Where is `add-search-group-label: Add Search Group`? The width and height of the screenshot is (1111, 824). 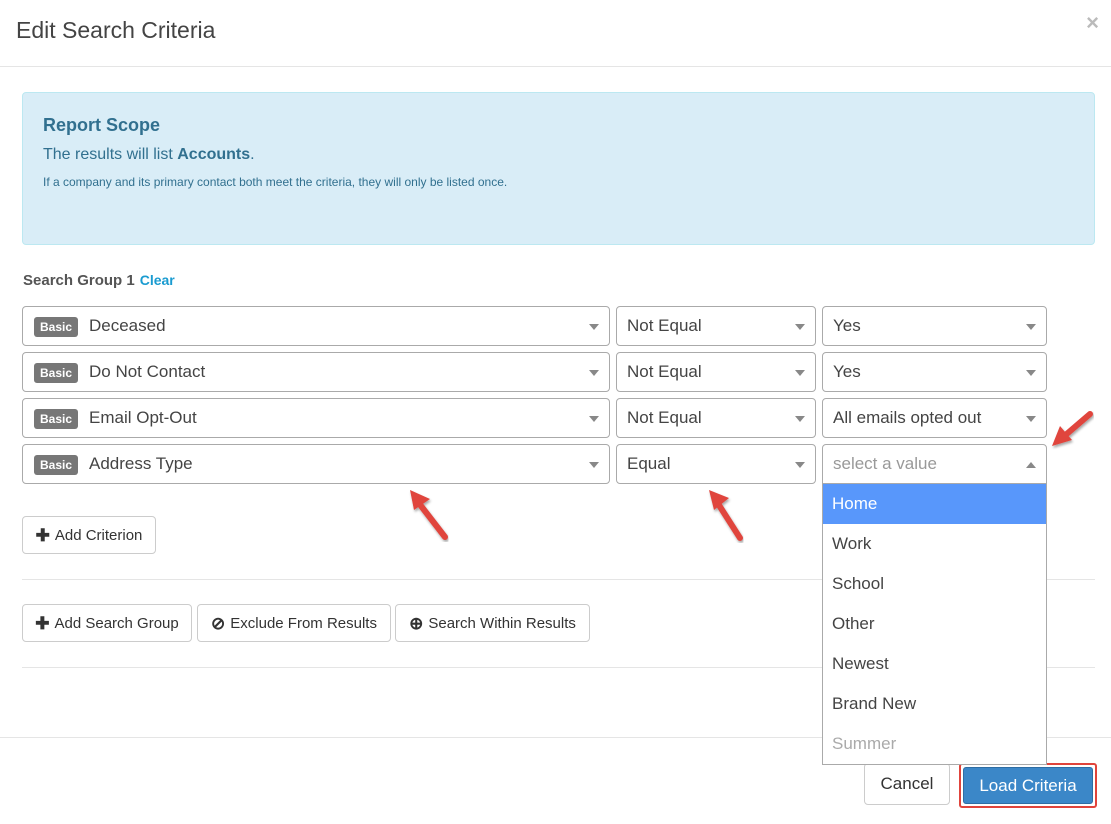 add-search-group-label: Add Search Group is located at coordinates (116, 623).